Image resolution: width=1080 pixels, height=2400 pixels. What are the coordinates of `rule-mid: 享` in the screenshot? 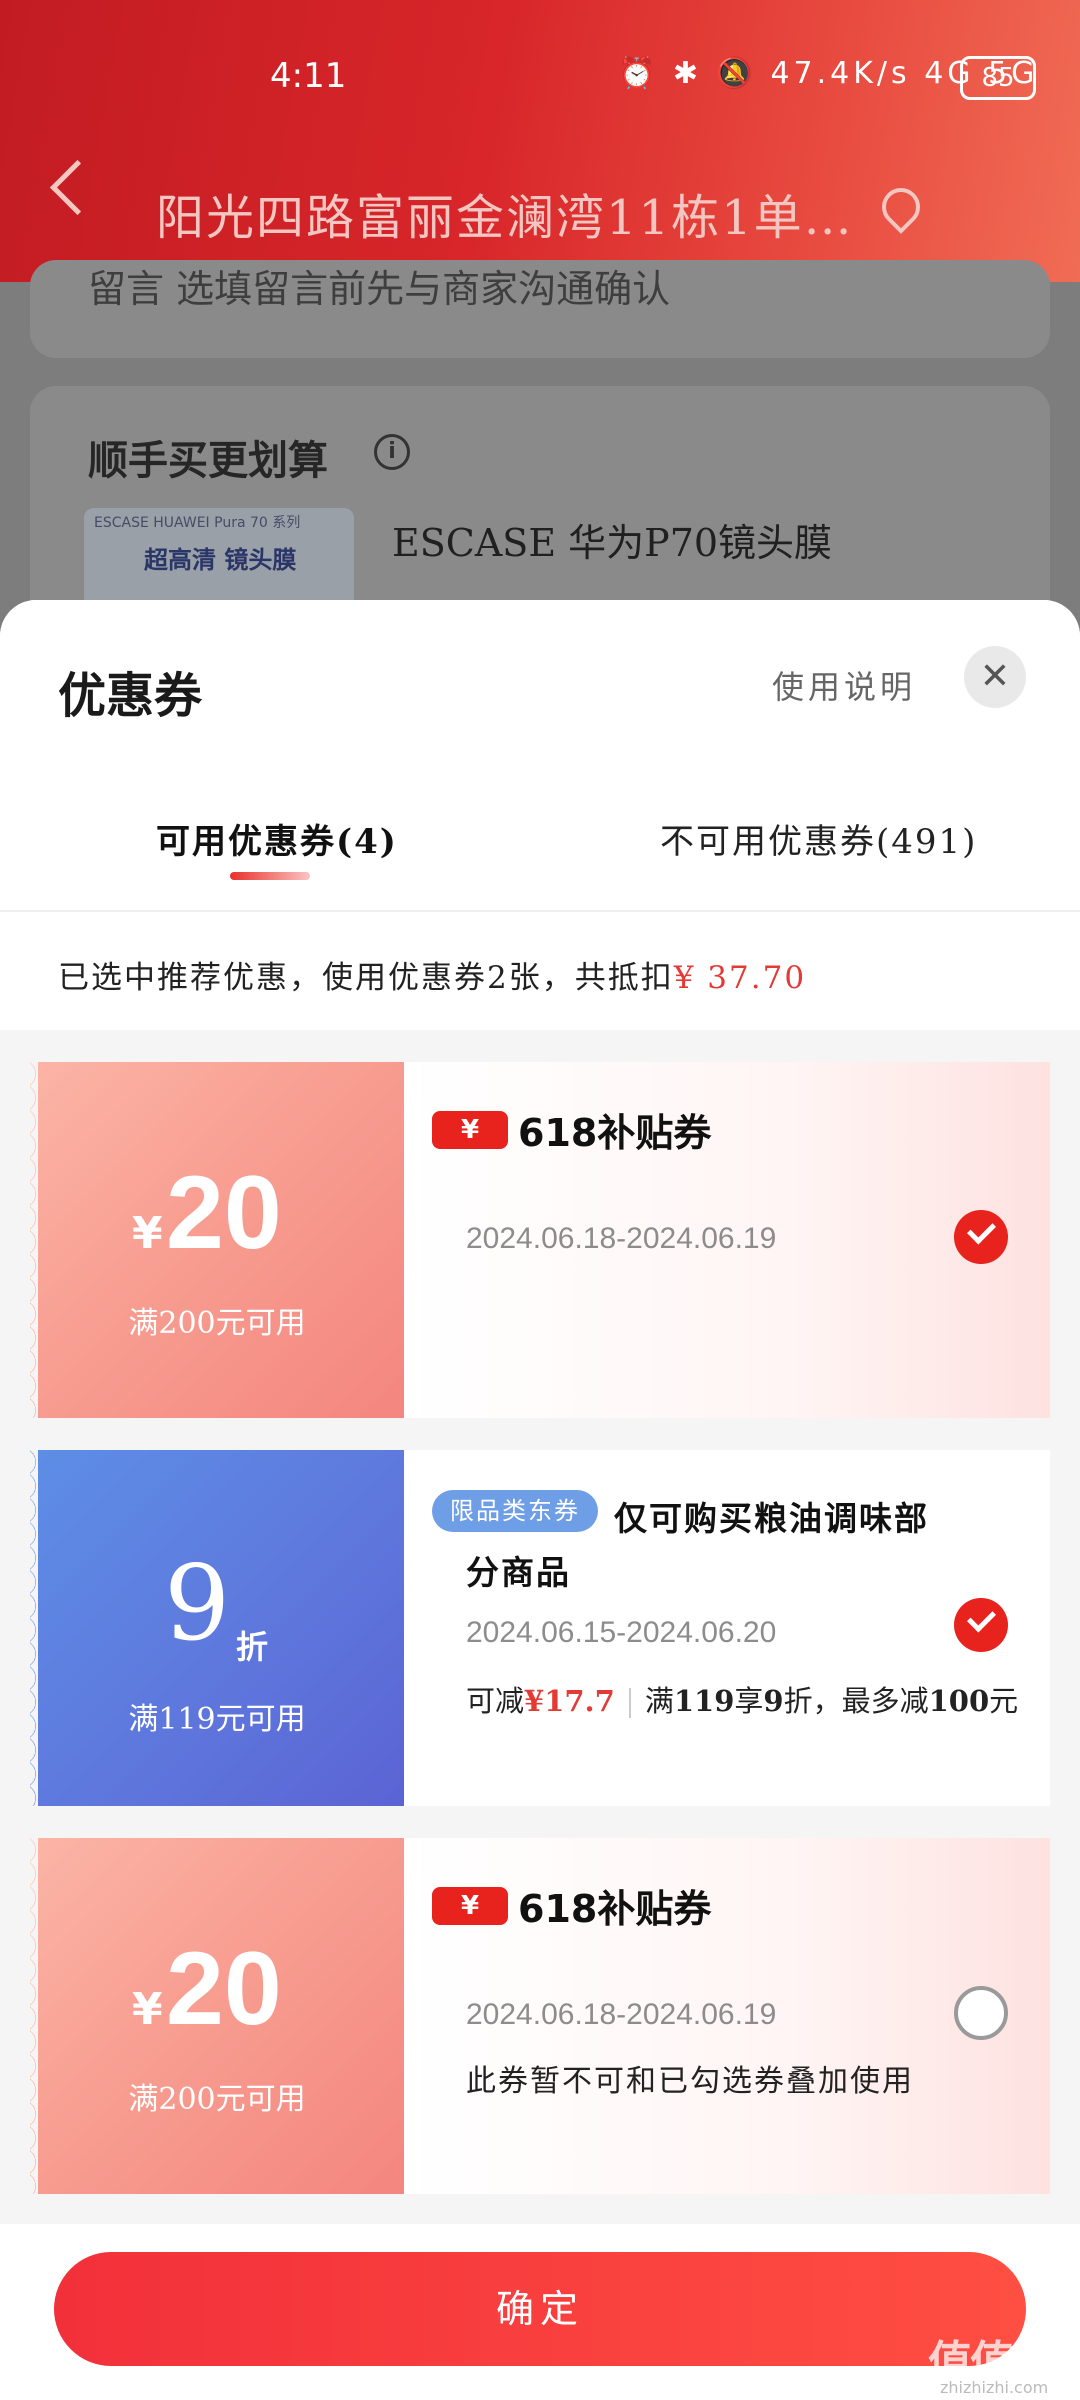 It's located at (749, 1701).